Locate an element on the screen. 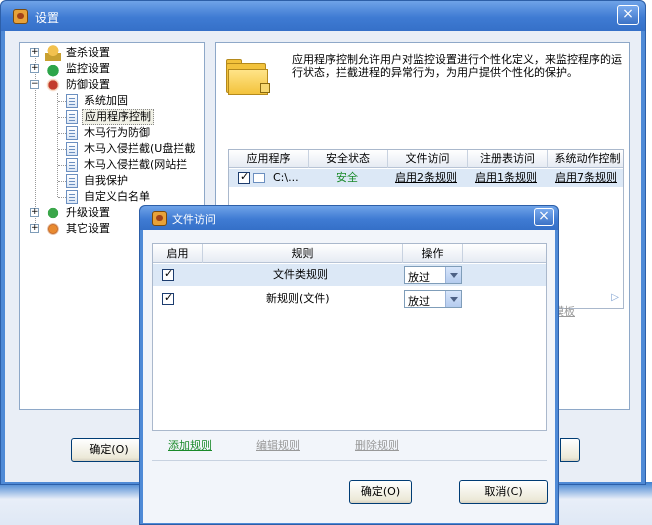 This screenshot has height=525, width=652. dialog-titlebar: 文件访问 × is located at coordinates (349, 218).